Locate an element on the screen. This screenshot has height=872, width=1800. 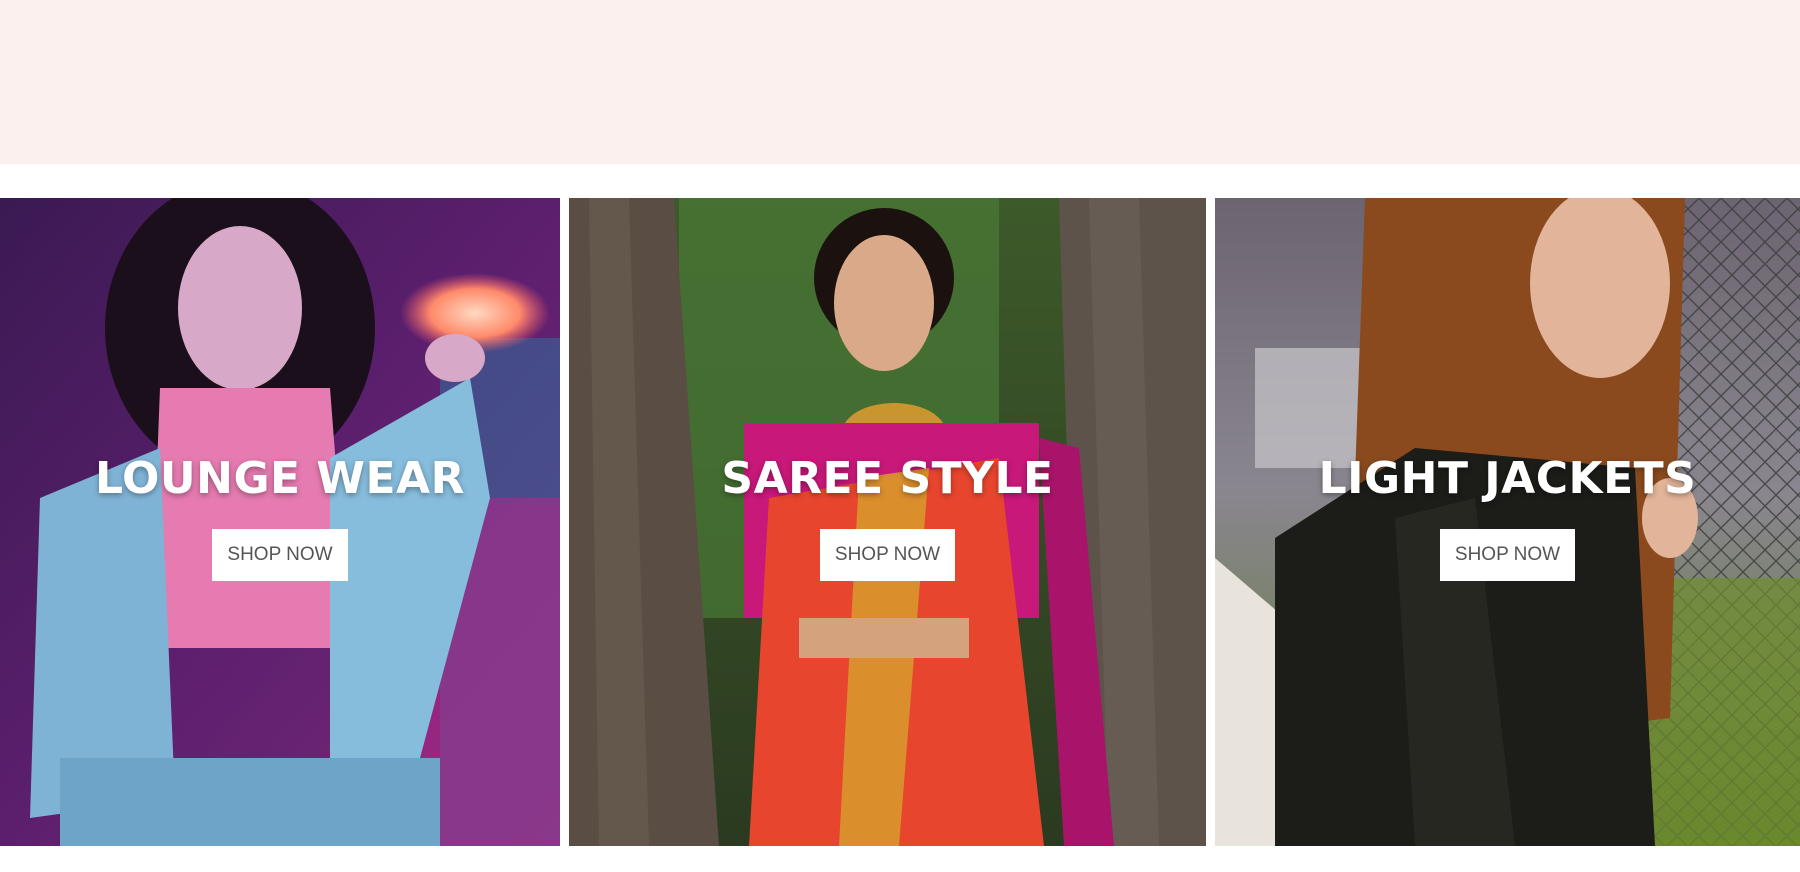
lounge-wear-overlay: LOUNGE WEAR SHOP NOW is located at coordinates (280, 517).